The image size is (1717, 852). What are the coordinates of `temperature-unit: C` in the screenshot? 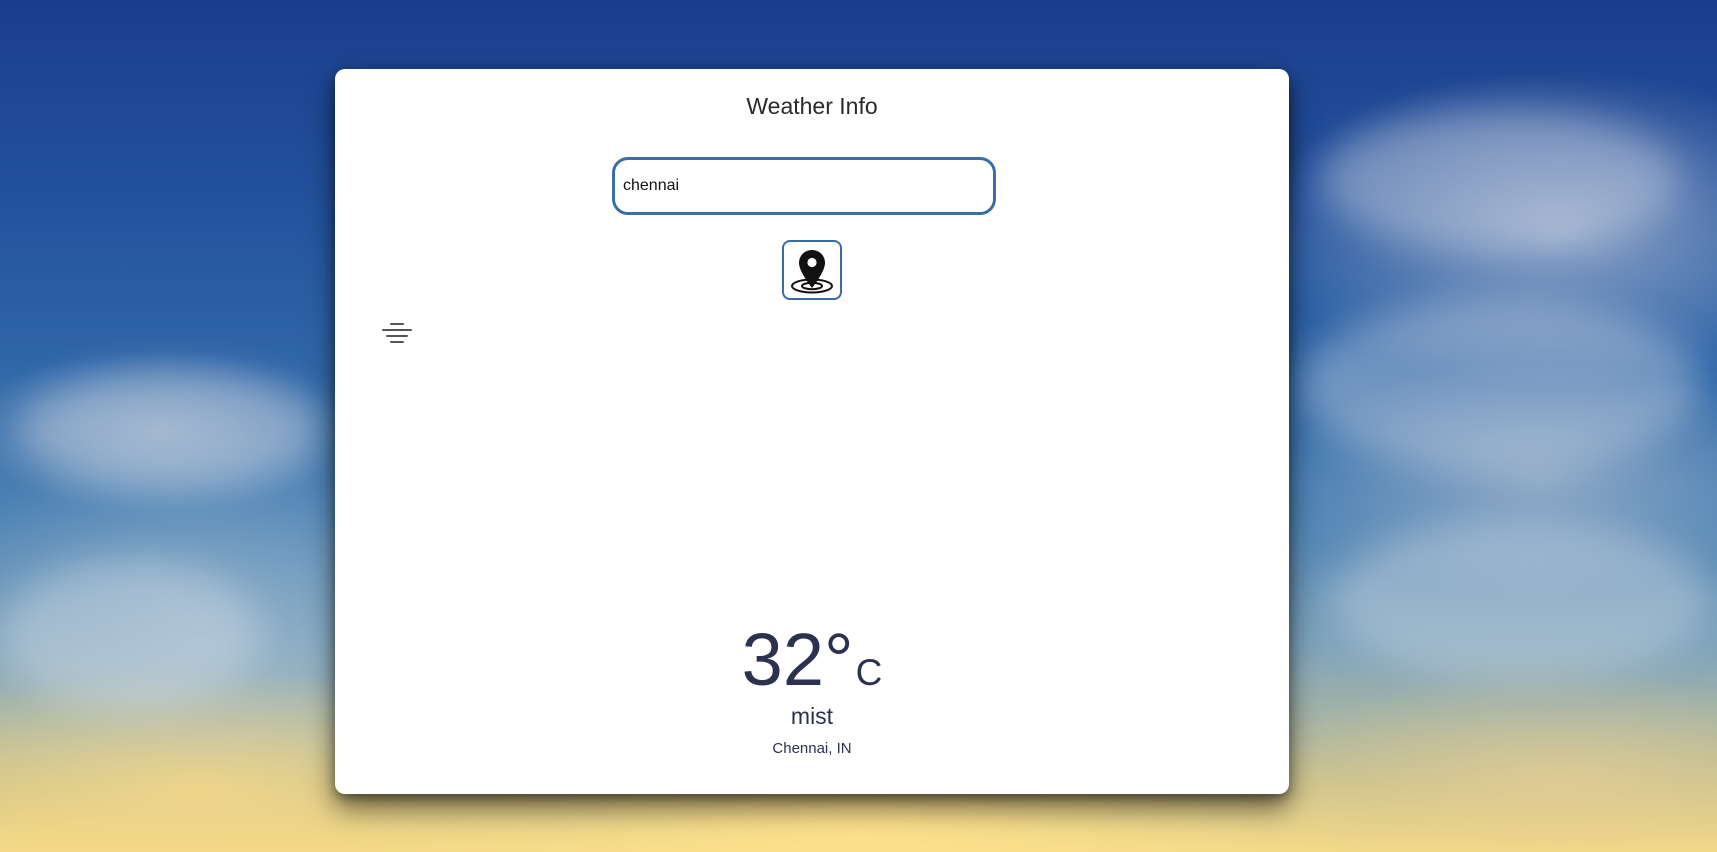 It's located at (869, 672).